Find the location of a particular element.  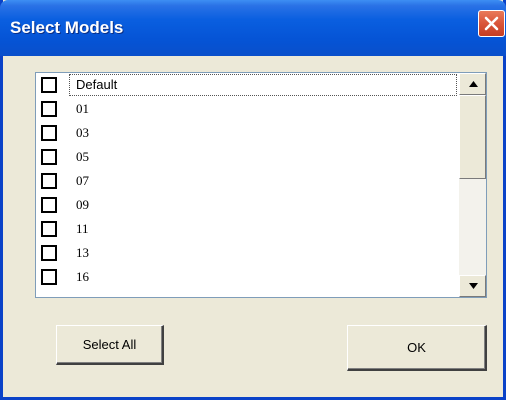

list-item-label: 01 is located at coordinates (82, 108).